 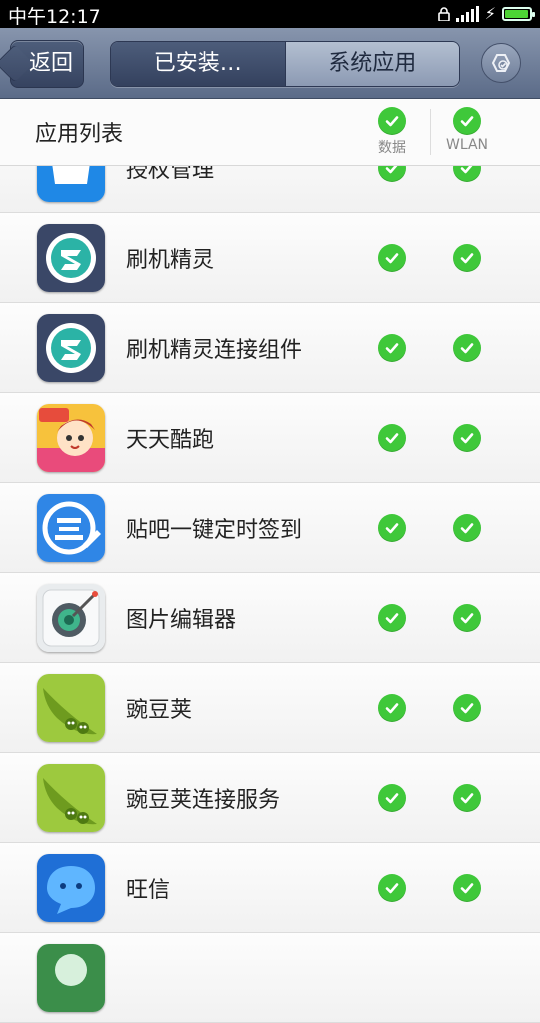 What do you see at coordinates (518, 13) in the screenshot?
I see `battery-icon` at bounding box center [518, 13].